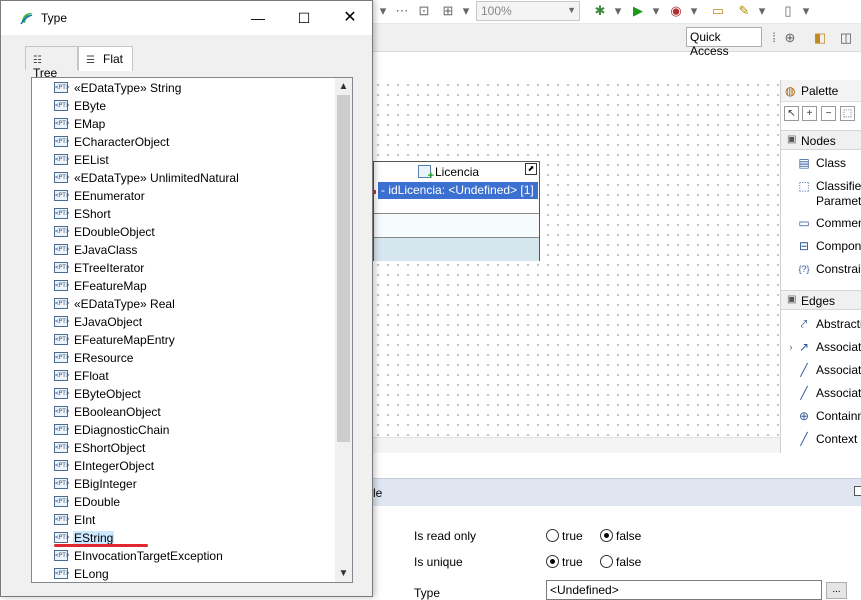  I want to click on tab-flat: ☰ Flat, so click(105, 58).